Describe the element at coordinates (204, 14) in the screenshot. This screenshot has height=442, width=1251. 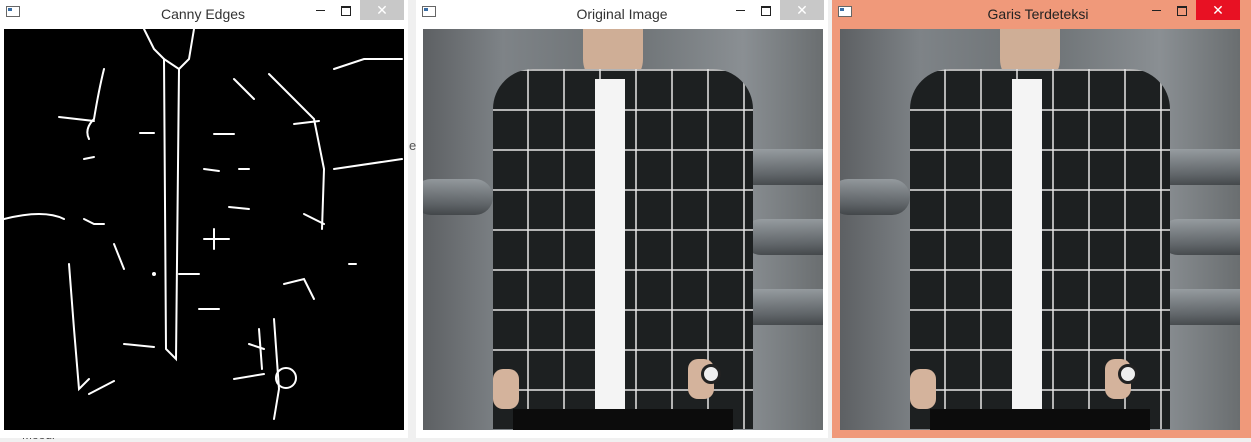
I see `title-bar: Canny Edges ✕` at that location.